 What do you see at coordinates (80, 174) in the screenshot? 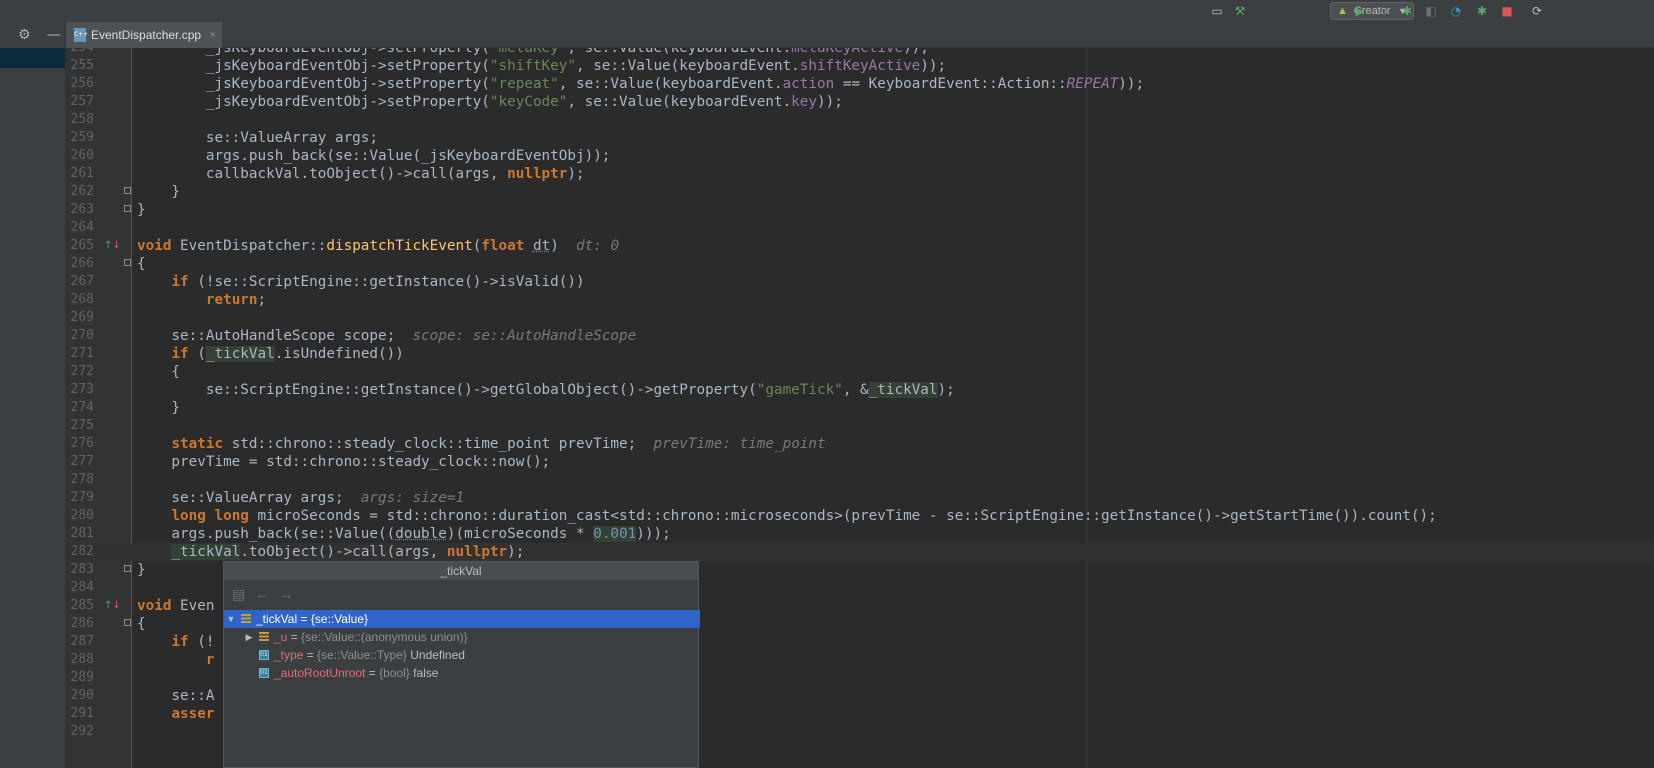
I see `line-number: 261` at bounding box center [80, 174].